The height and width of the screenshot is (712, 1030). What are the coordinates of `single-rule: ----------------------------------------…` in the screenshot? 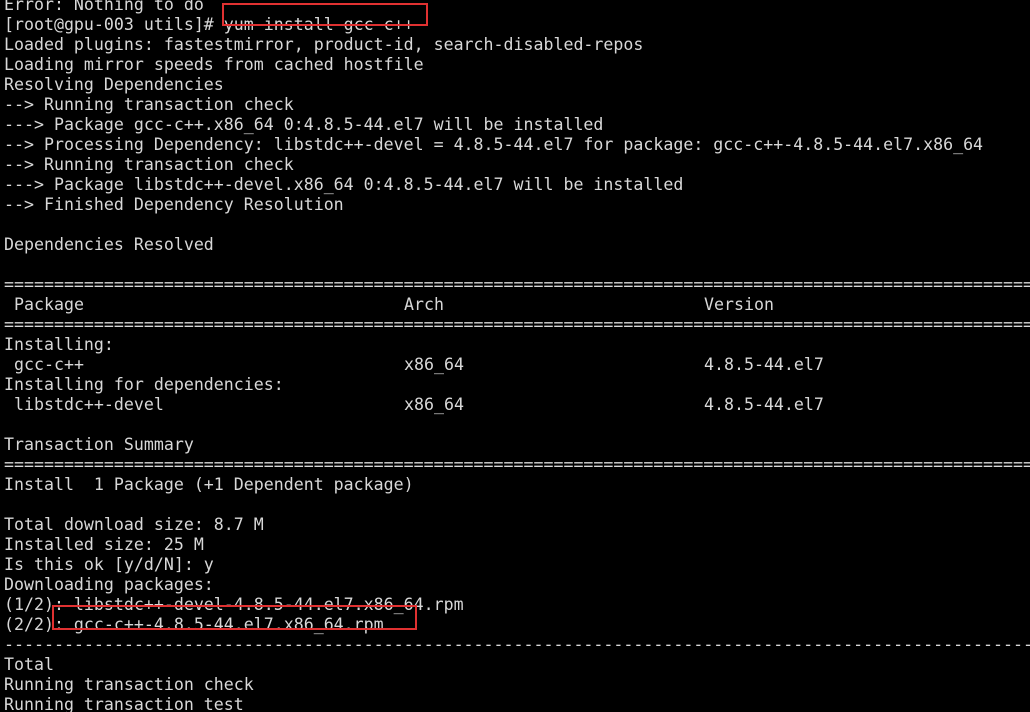 It's located at (517, 644).